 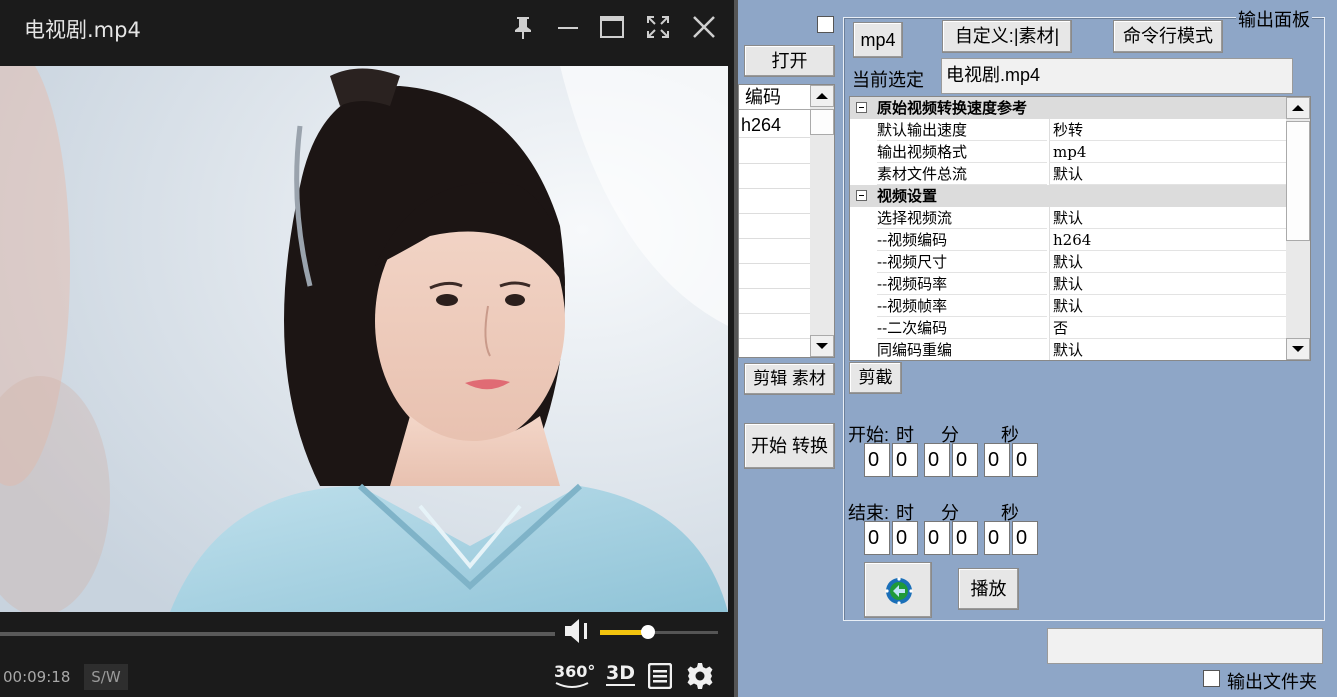 I want to click on grid-scroll-down-arrow-icon, so click(x=1298, y=349).